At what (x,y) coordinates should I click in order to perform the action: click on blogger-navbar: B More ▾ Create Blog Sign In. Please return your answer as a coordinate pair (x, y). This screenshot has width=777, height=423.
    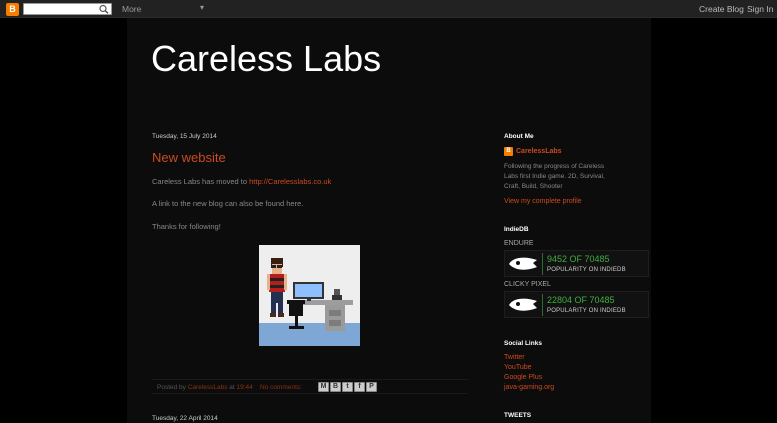
    Looking at the image, I should click on (388, 9).